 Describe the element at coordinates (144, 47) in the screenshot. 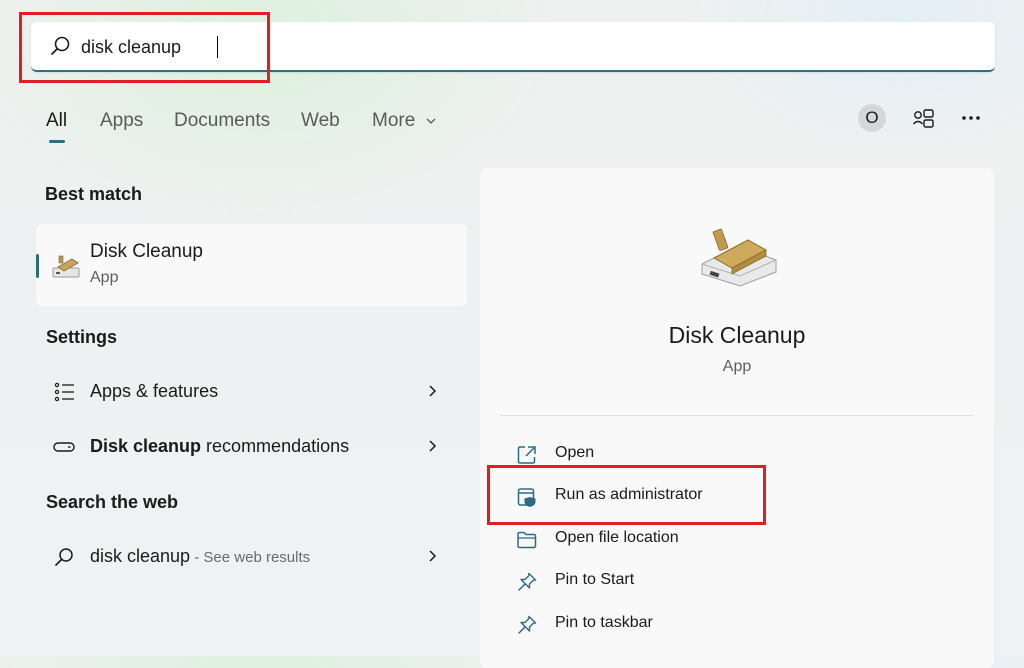

I see `highlight-box-search` at that location.